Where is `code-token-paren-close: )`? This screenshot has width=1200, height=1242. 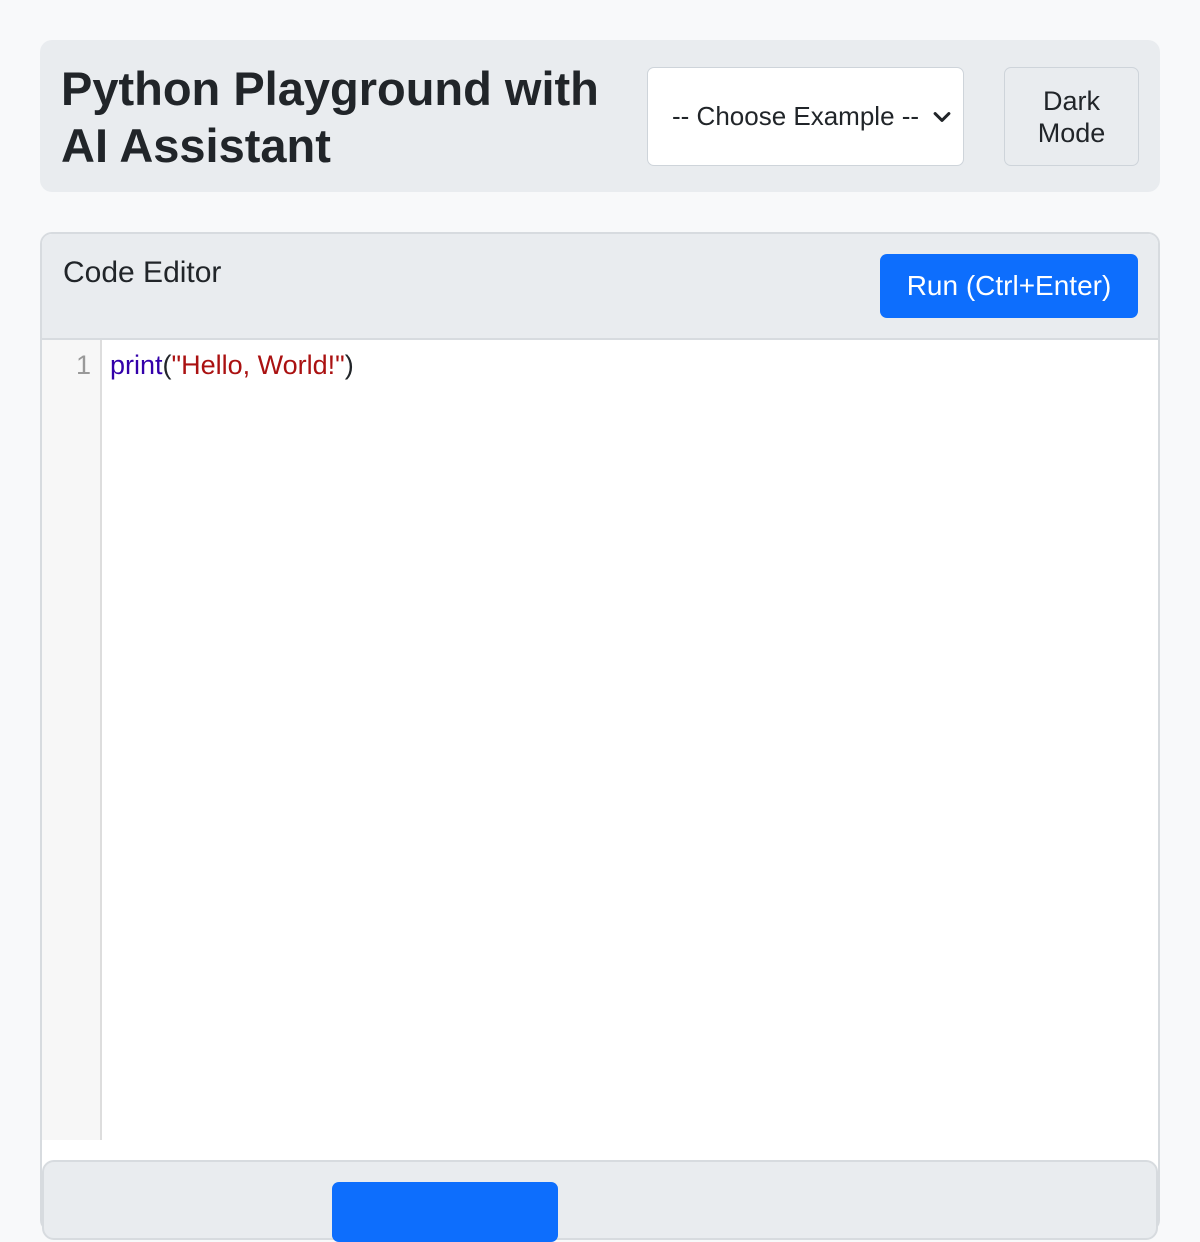 code-token-paren-close: ) is located at coordinates (349, 365).